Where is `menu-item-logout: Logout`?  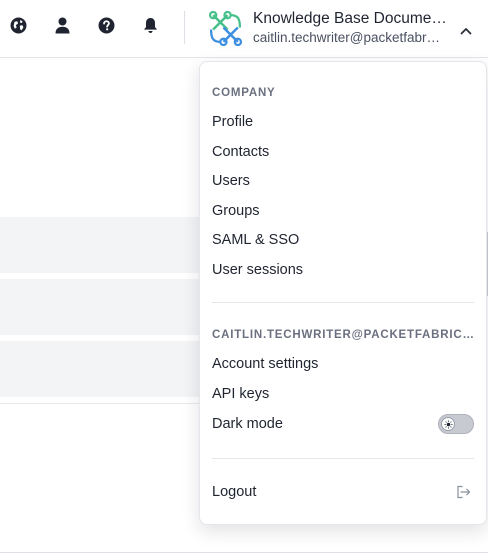
menu-item-logout: Logout is located at coordinates (343, 492).